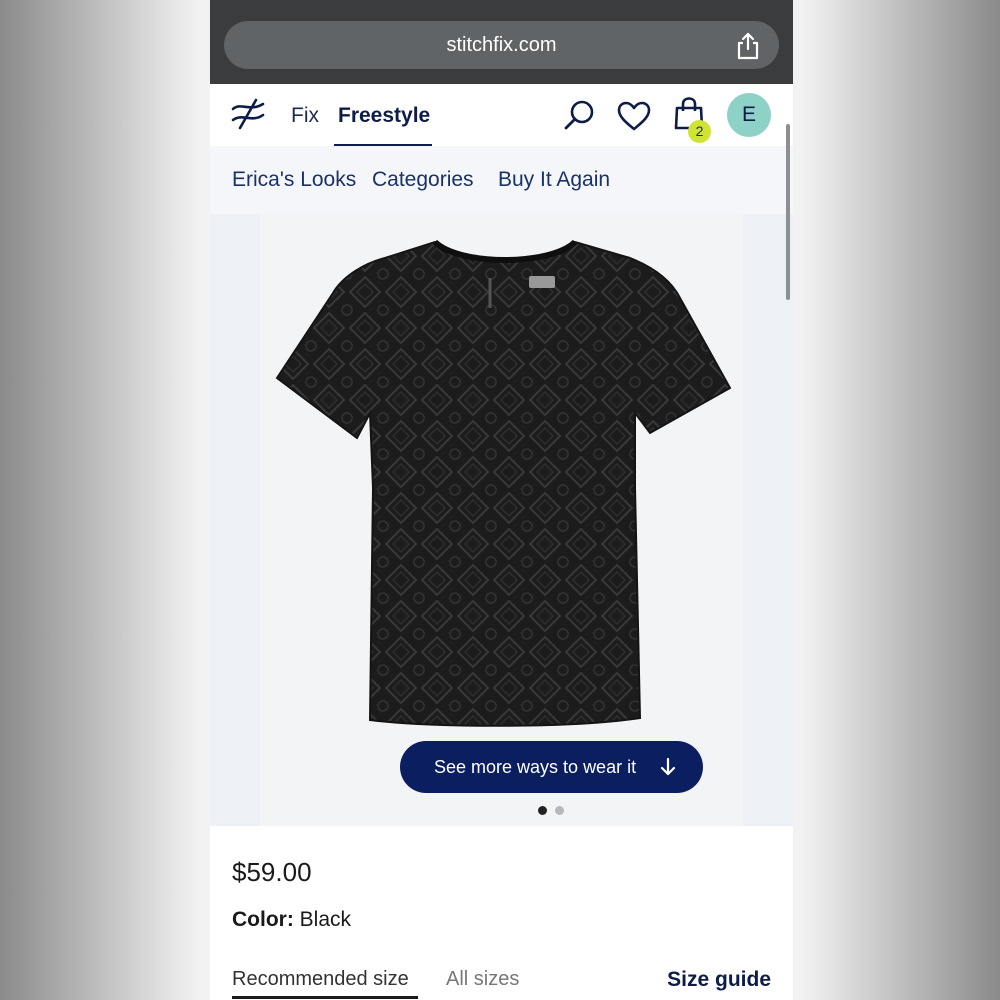  I want to click on heart-icon, so click(634, 116).